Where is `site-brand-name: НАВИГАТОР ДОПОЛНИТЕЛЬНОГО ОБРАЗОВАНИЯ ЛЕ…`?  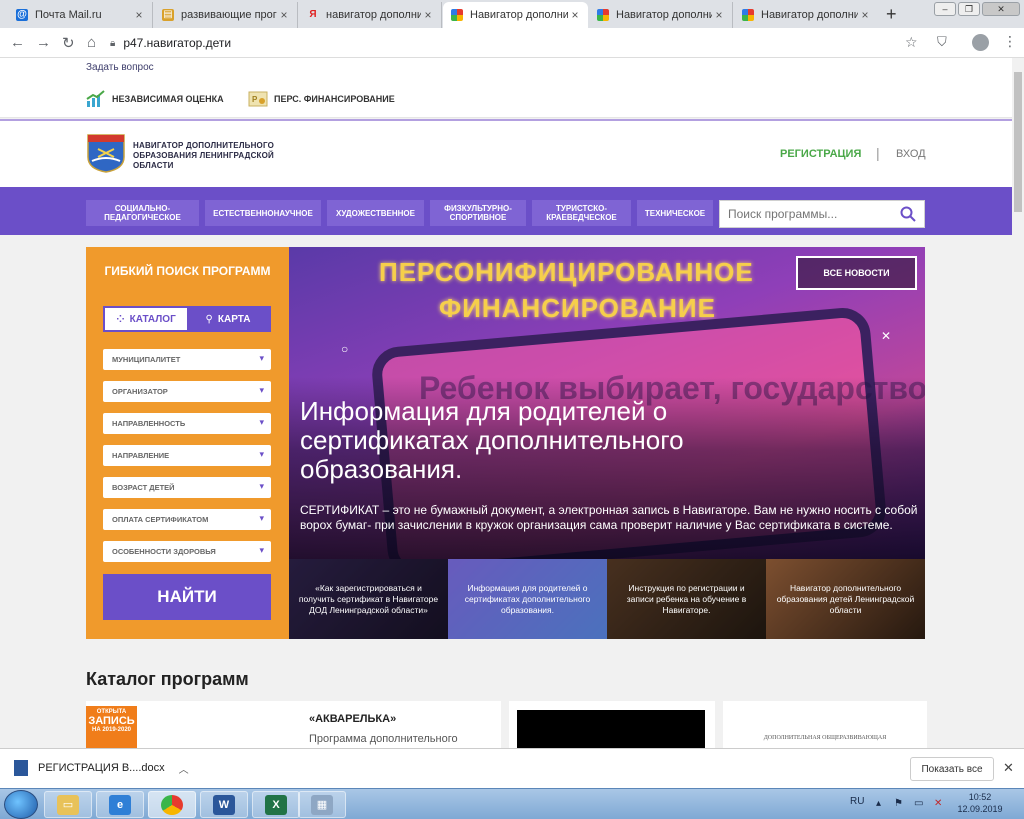 site-brand-name: НАВИГАТОР ДОПОЛНИТЕЛЬНОГО ОБРАЗОВАНИЯ ЛЕ… is located at coordinates (218, 156).